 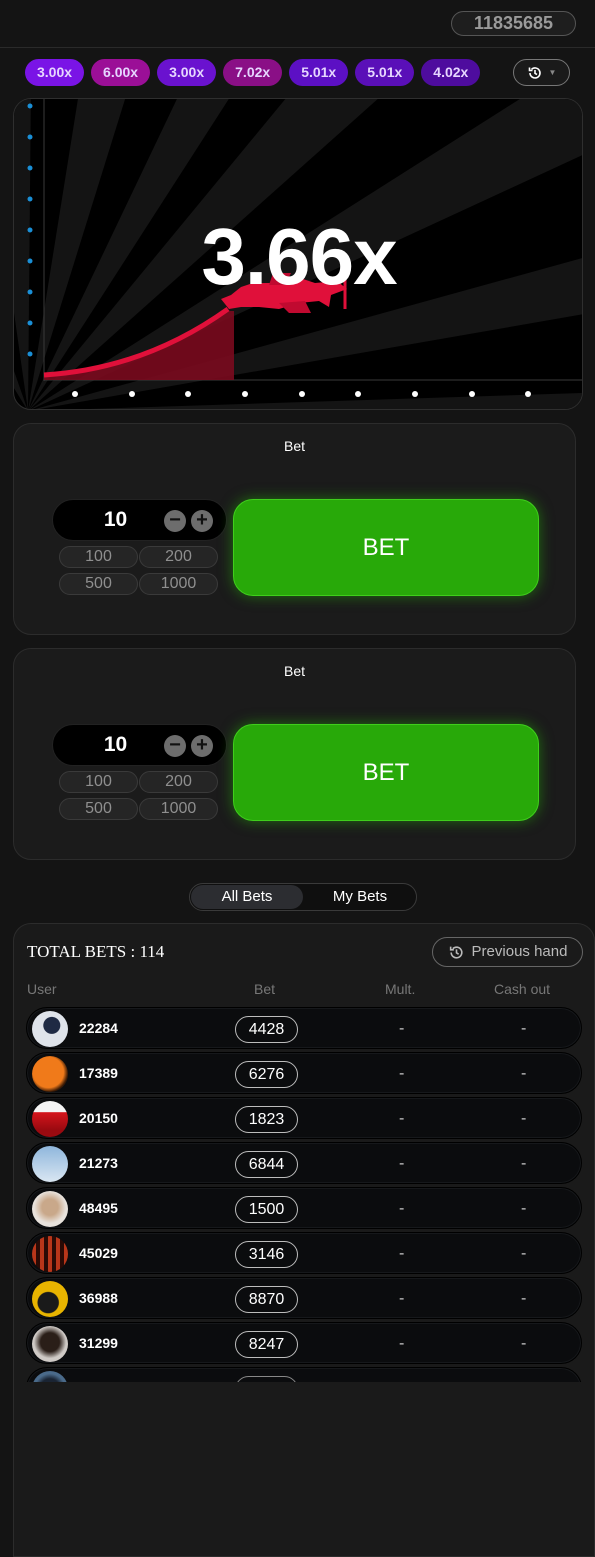 What do you see at coordinates (304, 1073) in the screenshot?
I see `table-row: 17389 6276 - -` at bounding box center [304, 1073].